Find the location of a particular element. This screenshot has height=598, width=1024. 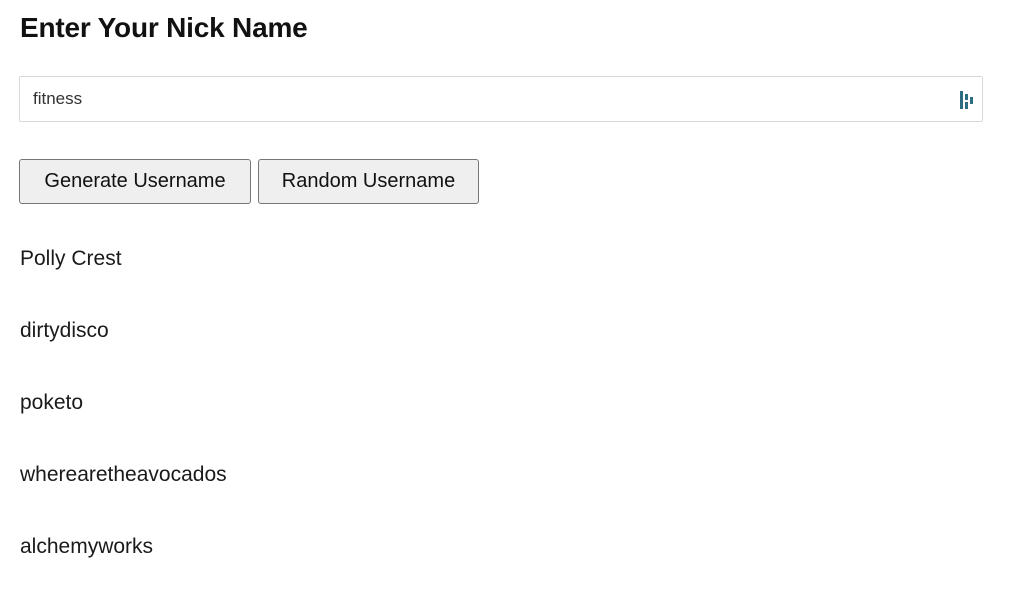

nickname-input-wrapper is located at coordinates (501, 99).